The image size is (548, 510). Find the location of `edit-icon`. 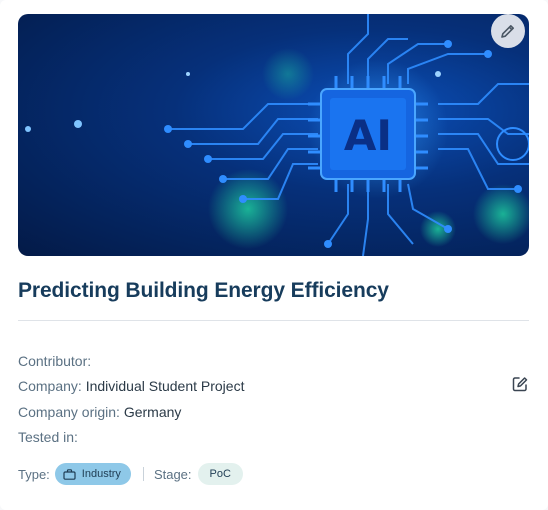

edit-icon is located at coordinates (520, 384).